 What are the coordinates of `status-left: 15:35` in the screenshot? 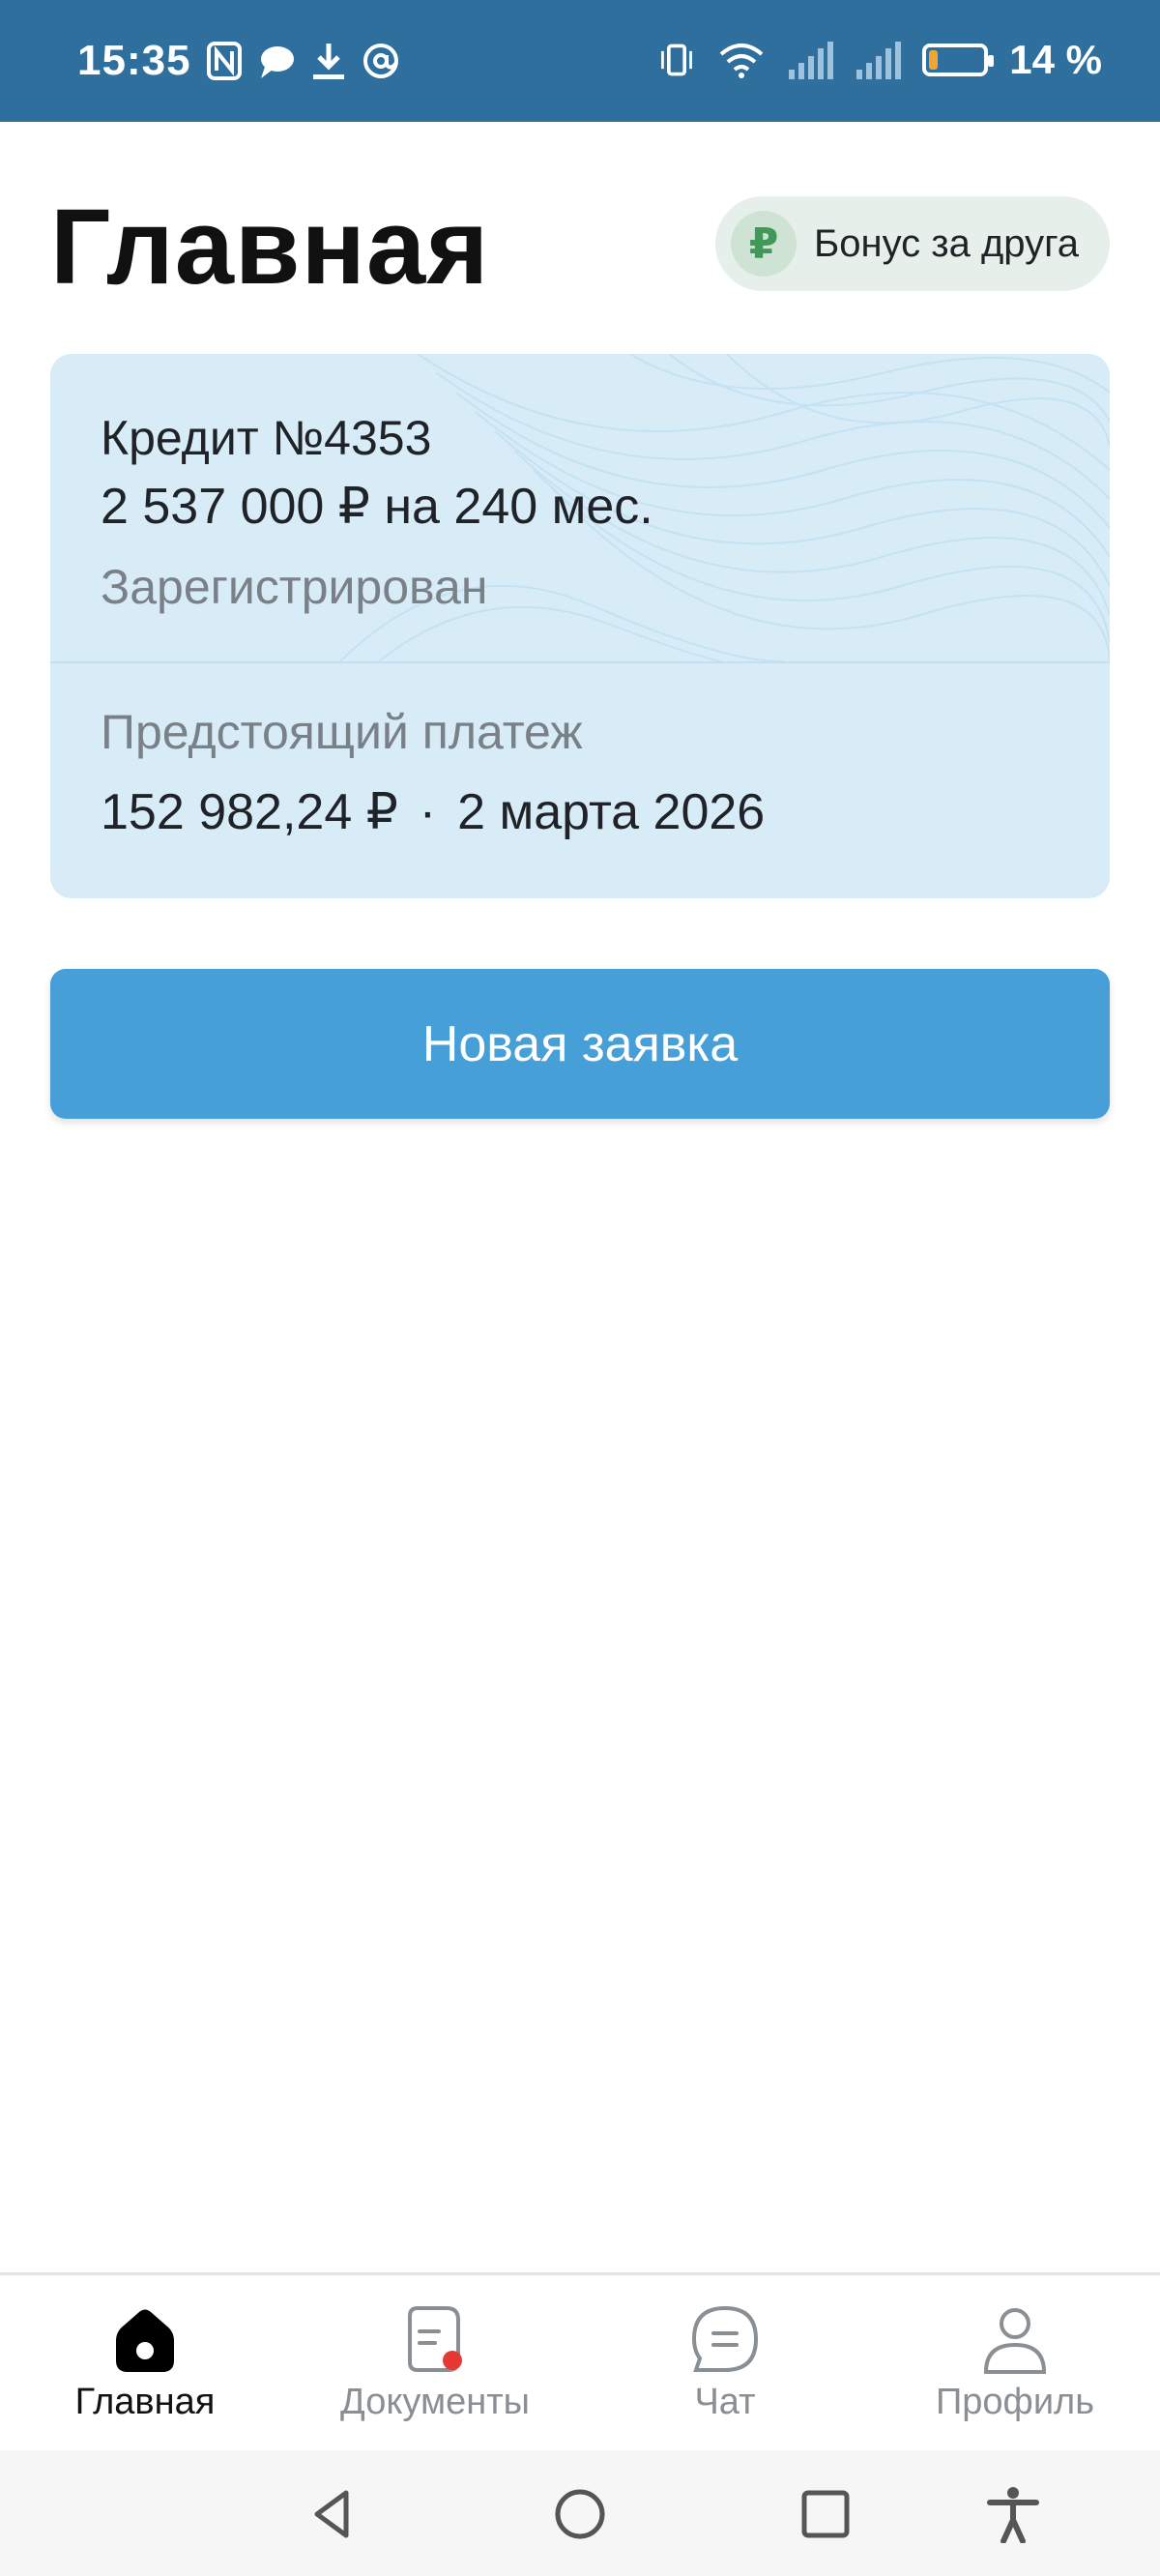 It's located at (239, 61).